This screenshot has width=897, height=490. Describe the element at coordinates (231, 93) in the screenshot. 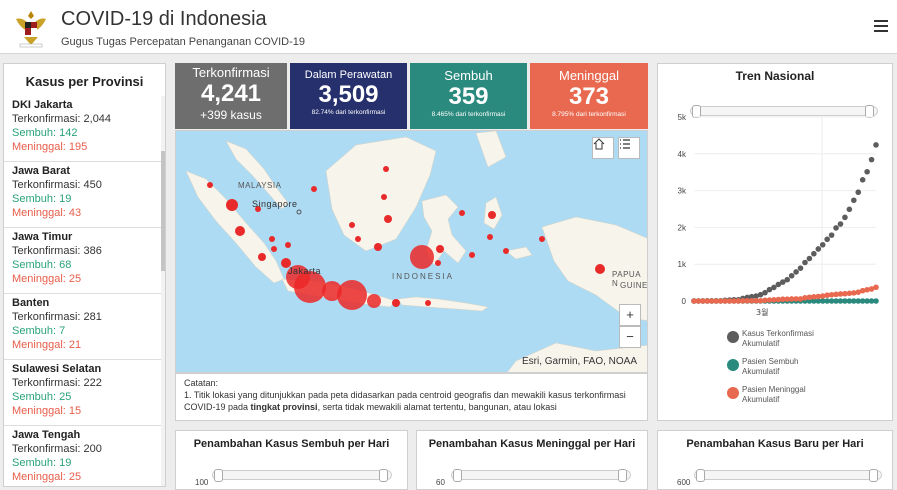

I see `confirmed-value: 4,241` at that location.